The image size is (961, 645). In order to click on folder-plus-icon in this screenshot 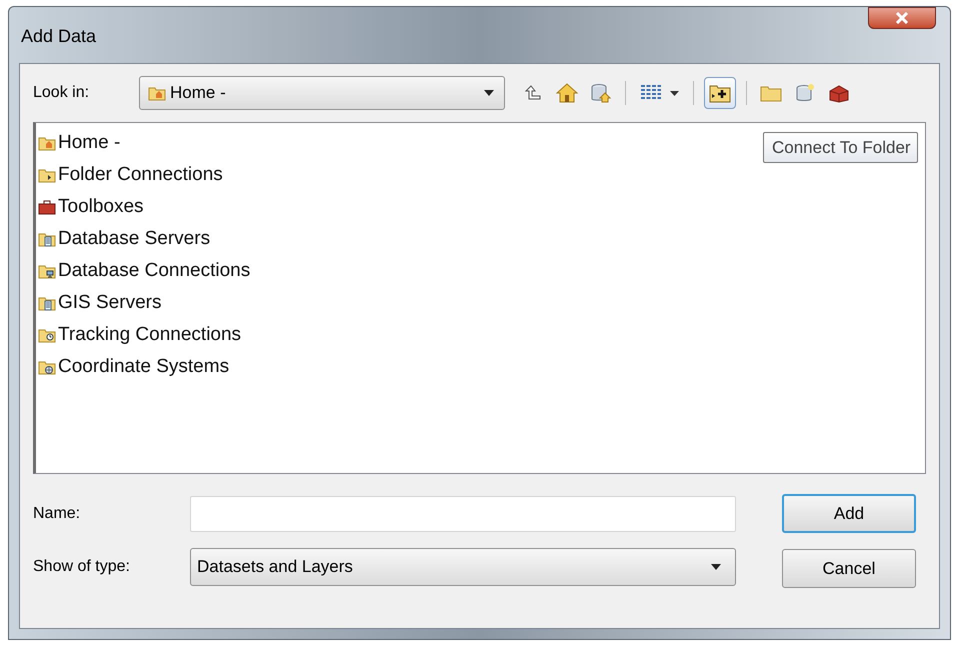, I will do `click(720, 93)`.